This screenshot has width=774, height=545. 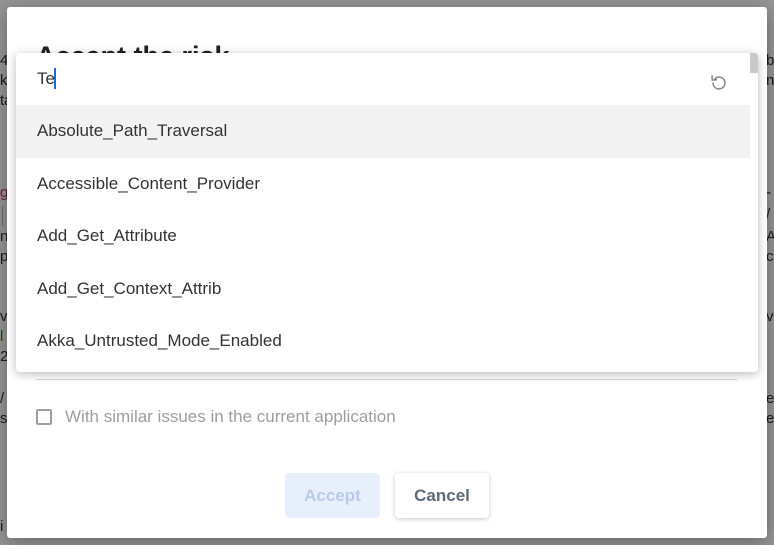 What do you see at coordinates (383, 131) in the screenshot?
I see `option-item: Absolute_Path_Traversal` at bounding box center [383, 131].